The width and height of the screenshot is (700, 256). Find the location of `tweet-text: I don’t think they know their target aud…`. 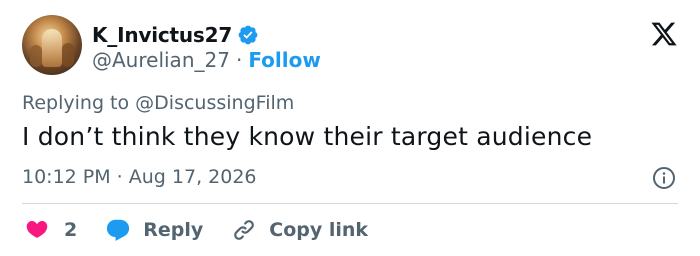

tweet-text: I don’t think they know their target aud… is located at coordinates (307, 136).